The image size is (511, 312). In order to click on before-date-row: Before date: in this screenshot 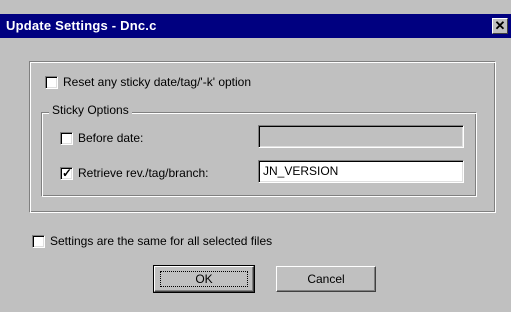, I will do `click(101, 138)`.